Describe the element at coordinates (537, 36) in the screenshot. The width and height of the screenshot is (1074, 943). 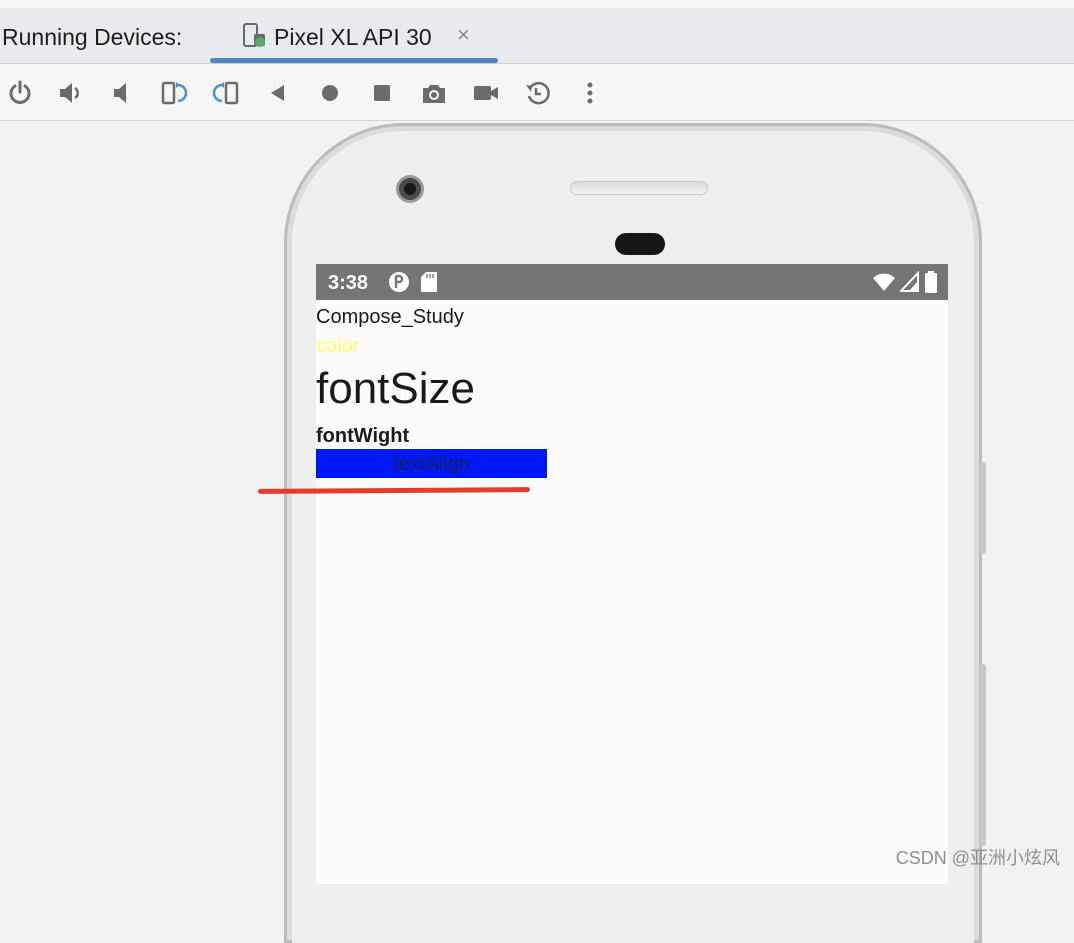
I see `running-devices-tabbar: Running Devices: Pixel XL API 30 ×` at that location.